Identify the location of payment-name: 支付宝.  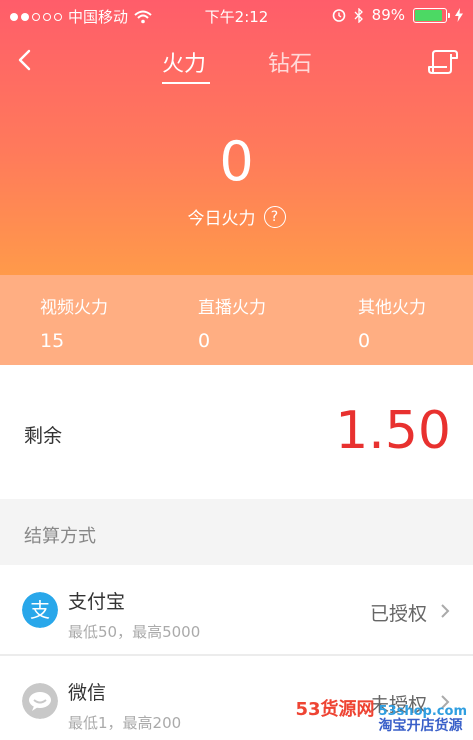
(97, 602).